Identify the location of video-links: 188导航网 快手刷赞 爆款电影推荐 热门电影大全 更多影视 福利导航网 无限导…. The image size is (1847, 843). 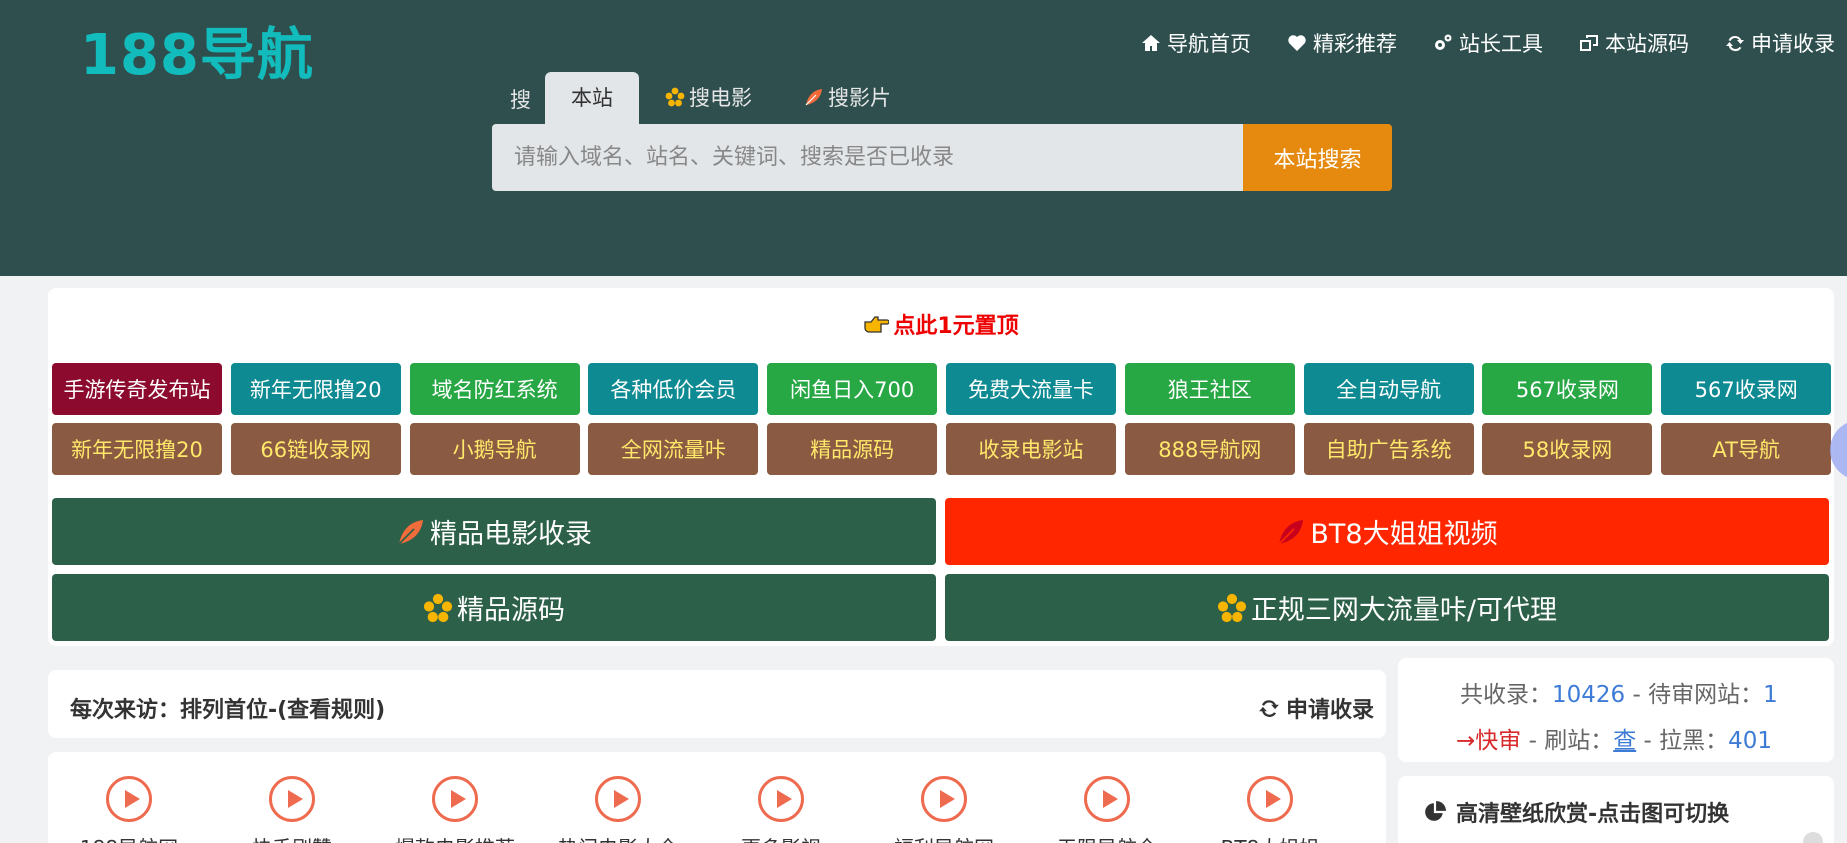
(717, 797).